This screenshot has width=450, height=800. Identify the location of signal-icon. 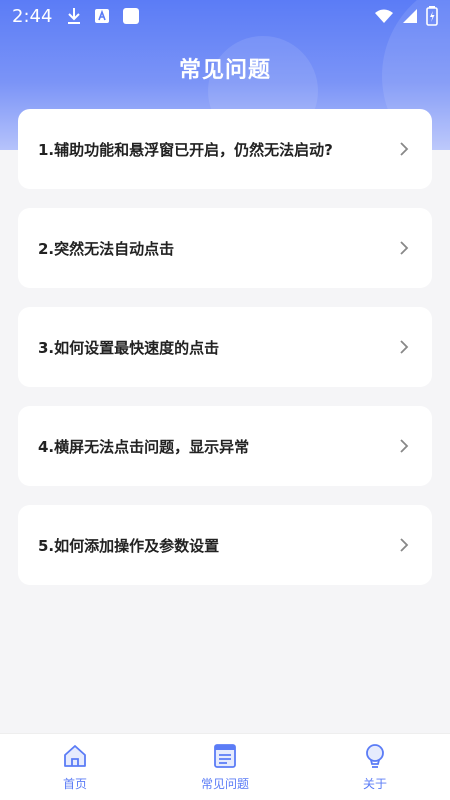
(410, 16).